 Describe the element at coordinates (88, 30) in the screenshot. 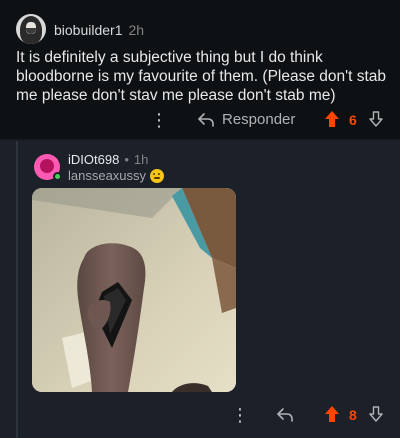

I see `username: biobuilder1` at that location.